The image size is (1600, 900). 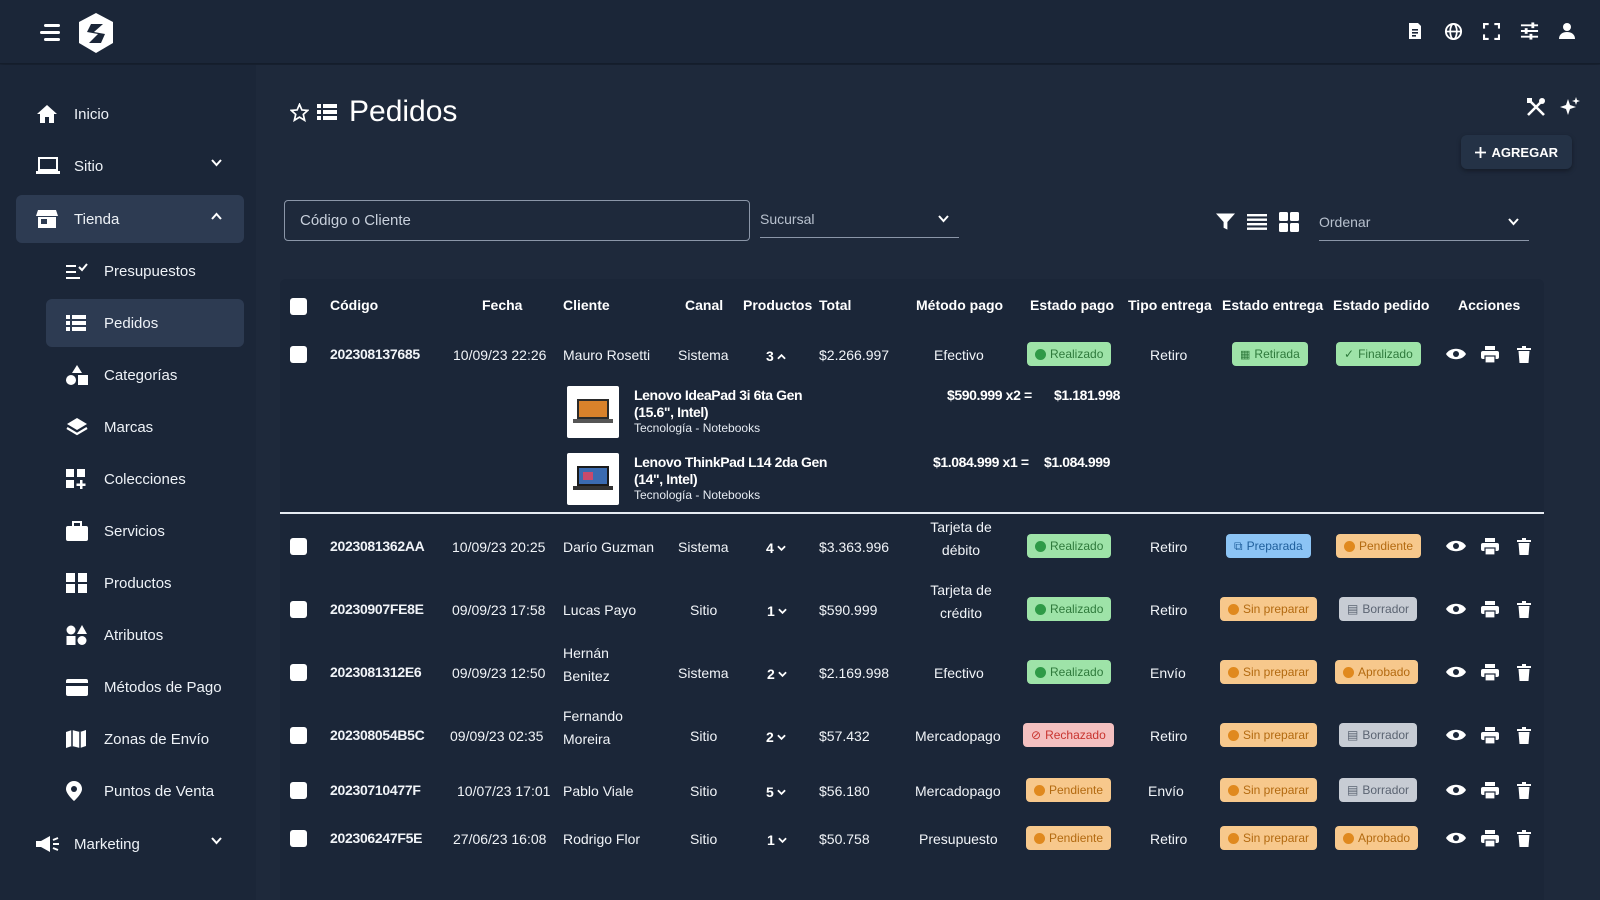 What do you see at coordinates (145, 687) in the screenshot?
I see `sidebar-item-metodos-pago: Métodos de Pago` at bounding box center [145, 687].